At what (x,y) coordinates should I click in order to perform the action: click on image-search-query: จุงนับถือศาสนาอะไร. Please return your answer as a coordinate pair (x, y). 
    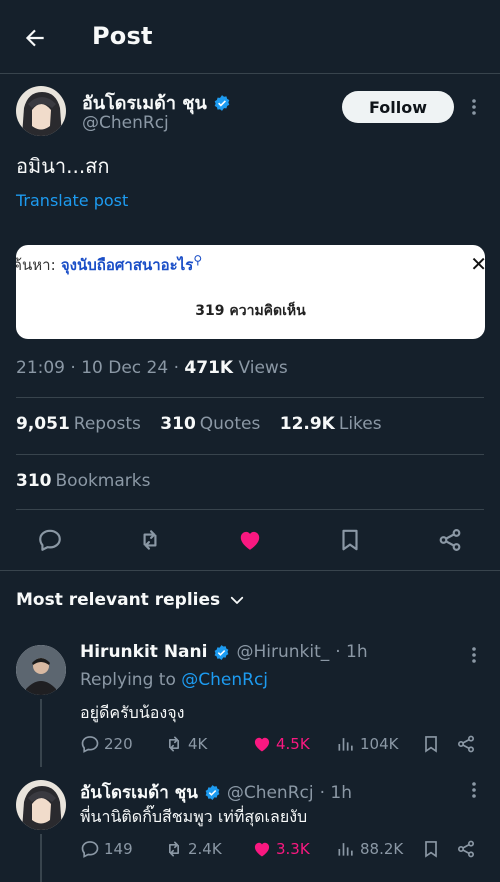
    Looking at the image, I should click on (127, 265).